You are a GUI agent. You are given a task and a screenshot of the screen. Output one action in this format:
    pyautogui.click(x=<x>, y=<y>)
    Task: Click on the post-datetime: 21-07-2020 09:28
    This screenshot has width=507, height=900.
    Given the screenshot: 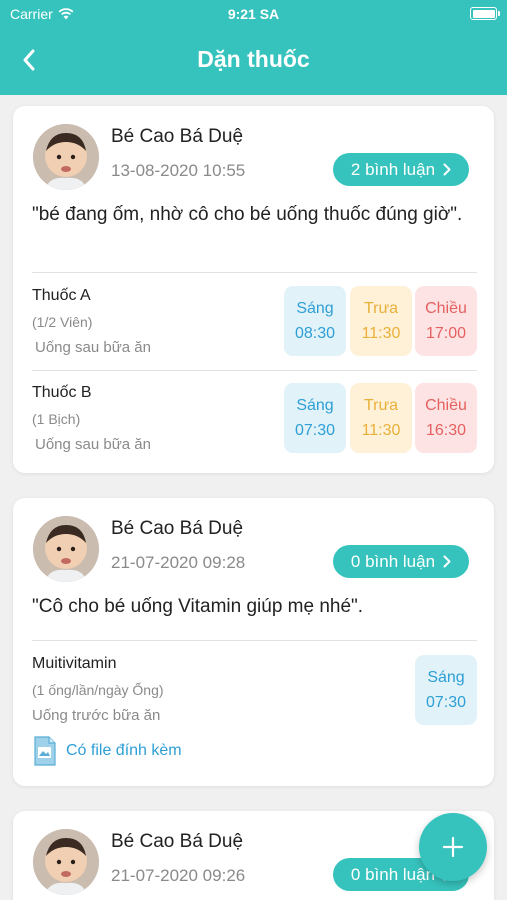 What is the action you would take?
    pyautogui.click(x=178, y=562)
    